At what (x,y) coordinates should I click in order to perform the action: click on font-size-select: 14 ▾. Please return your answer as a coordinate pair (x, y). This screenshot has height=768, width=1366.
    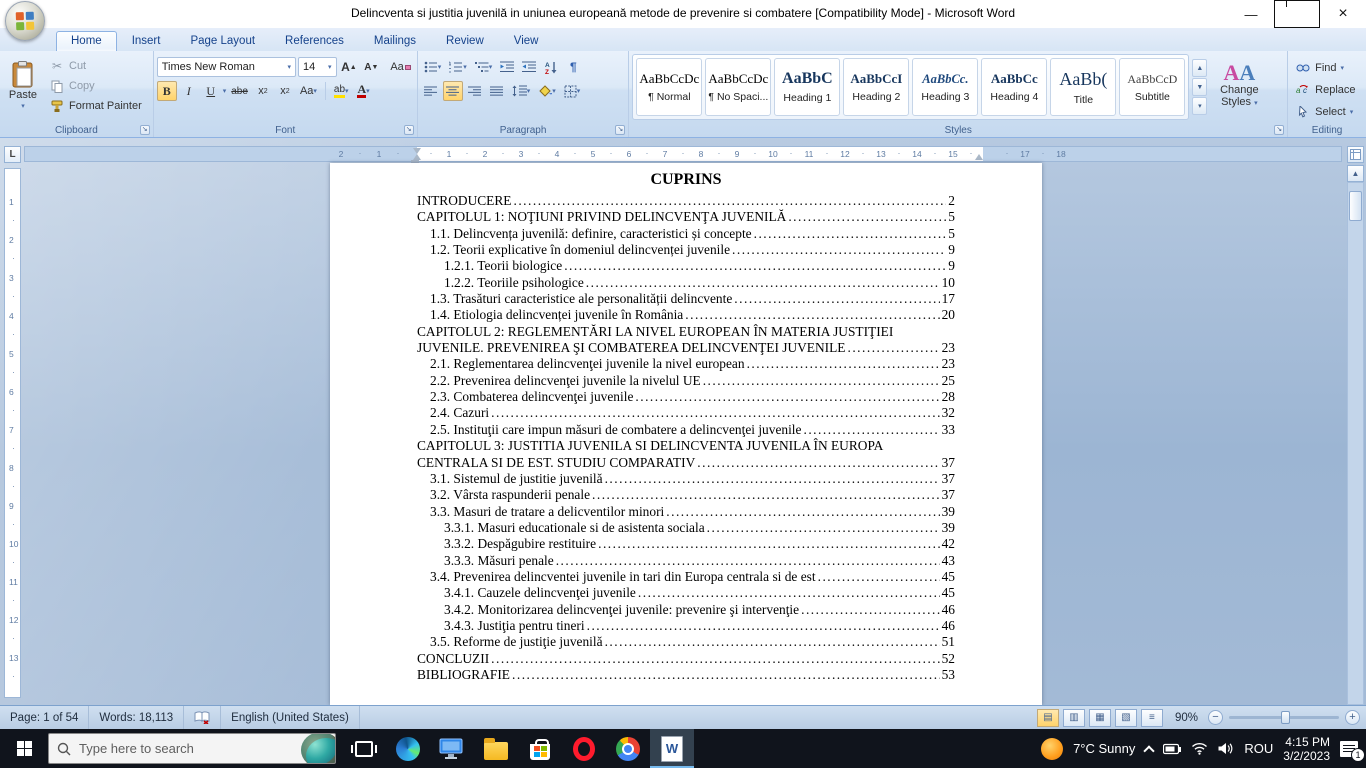
    Looking at the image, I should click on (317, 67).